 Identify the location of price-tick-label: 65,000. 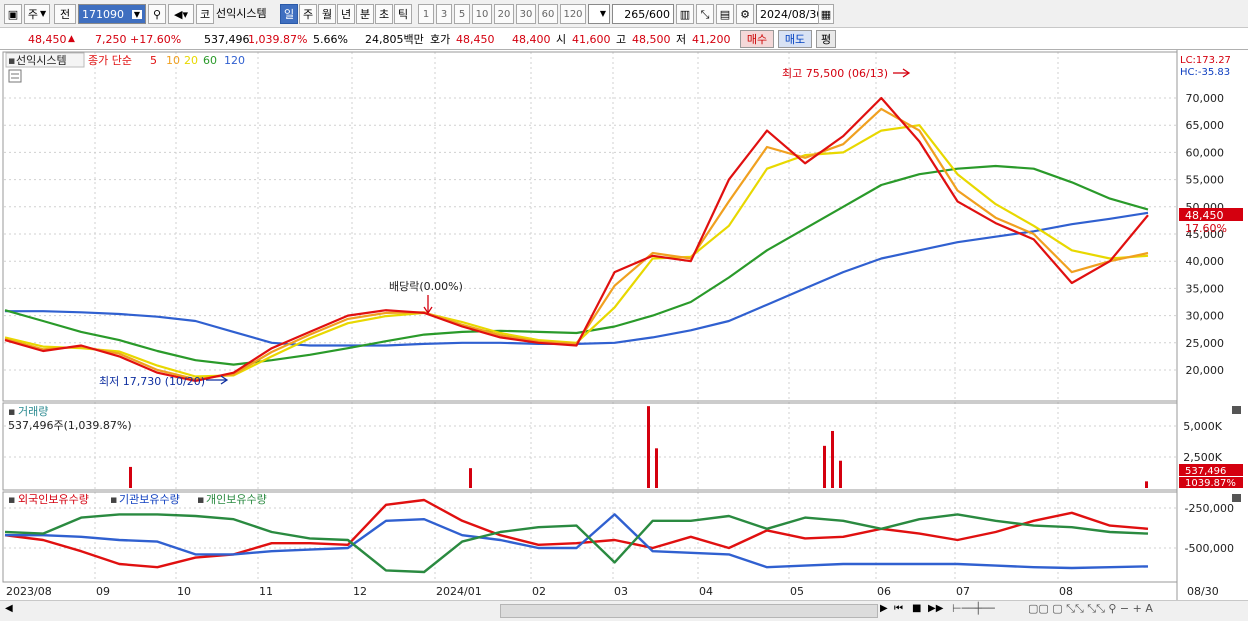
(1205, 125).